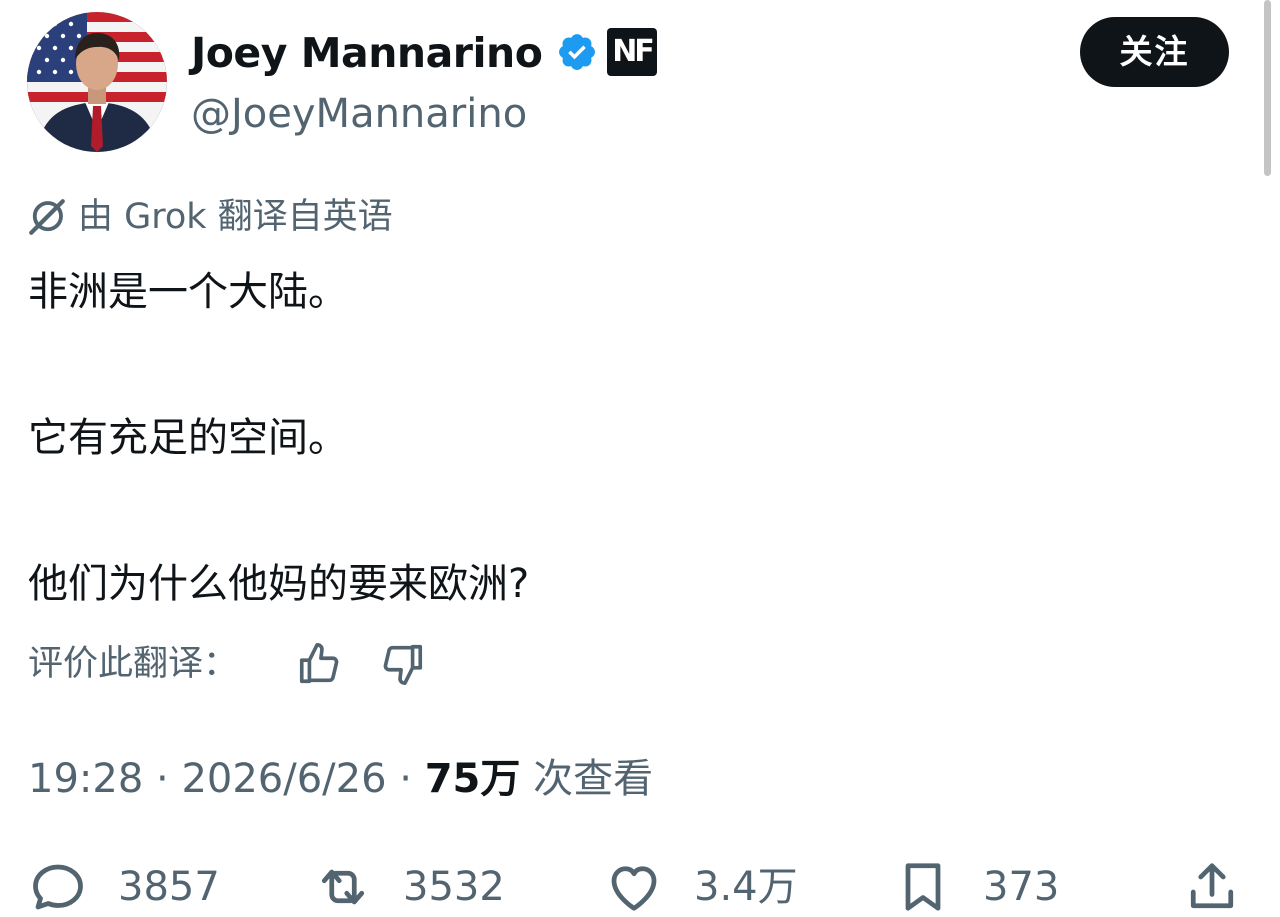  I want to click on view-count: 75万, so click(472, 779).